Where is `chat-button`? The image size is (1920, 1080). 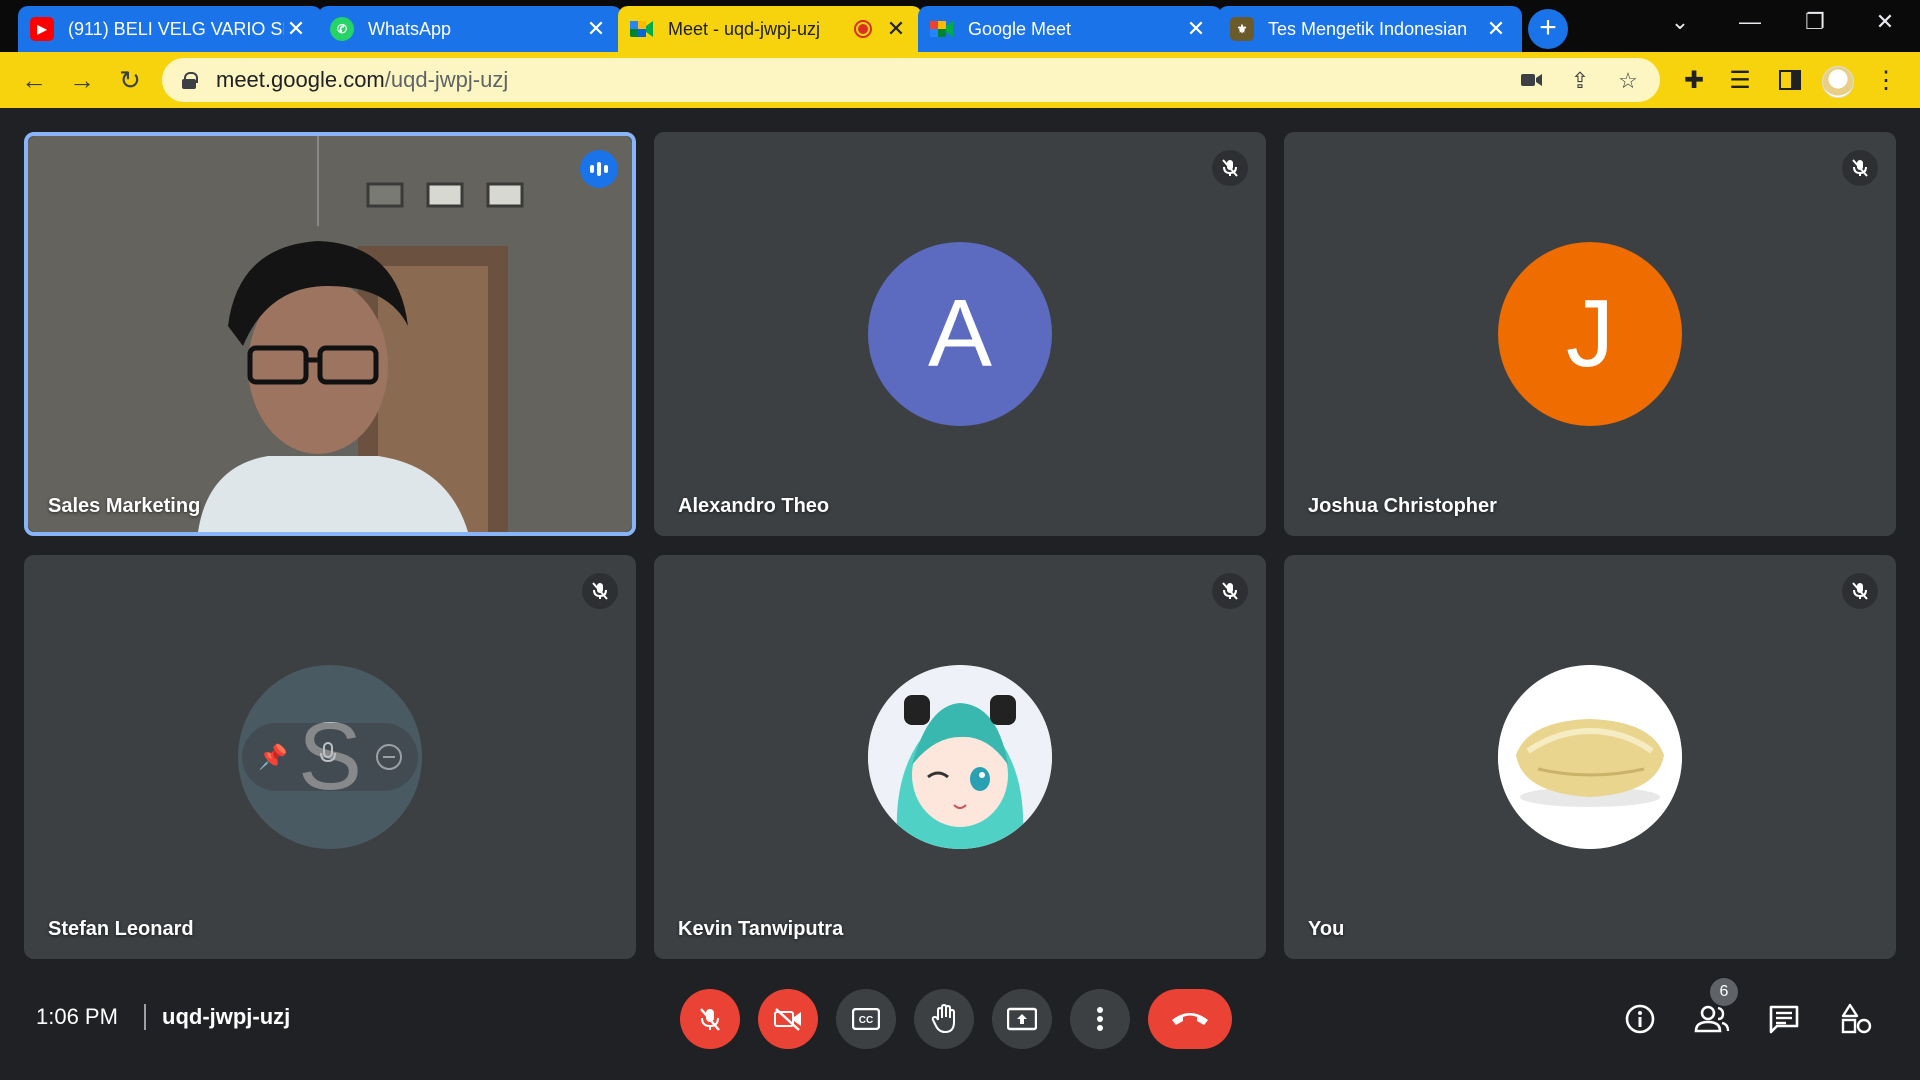
chat-button is located at coordinates (1784, 1019).